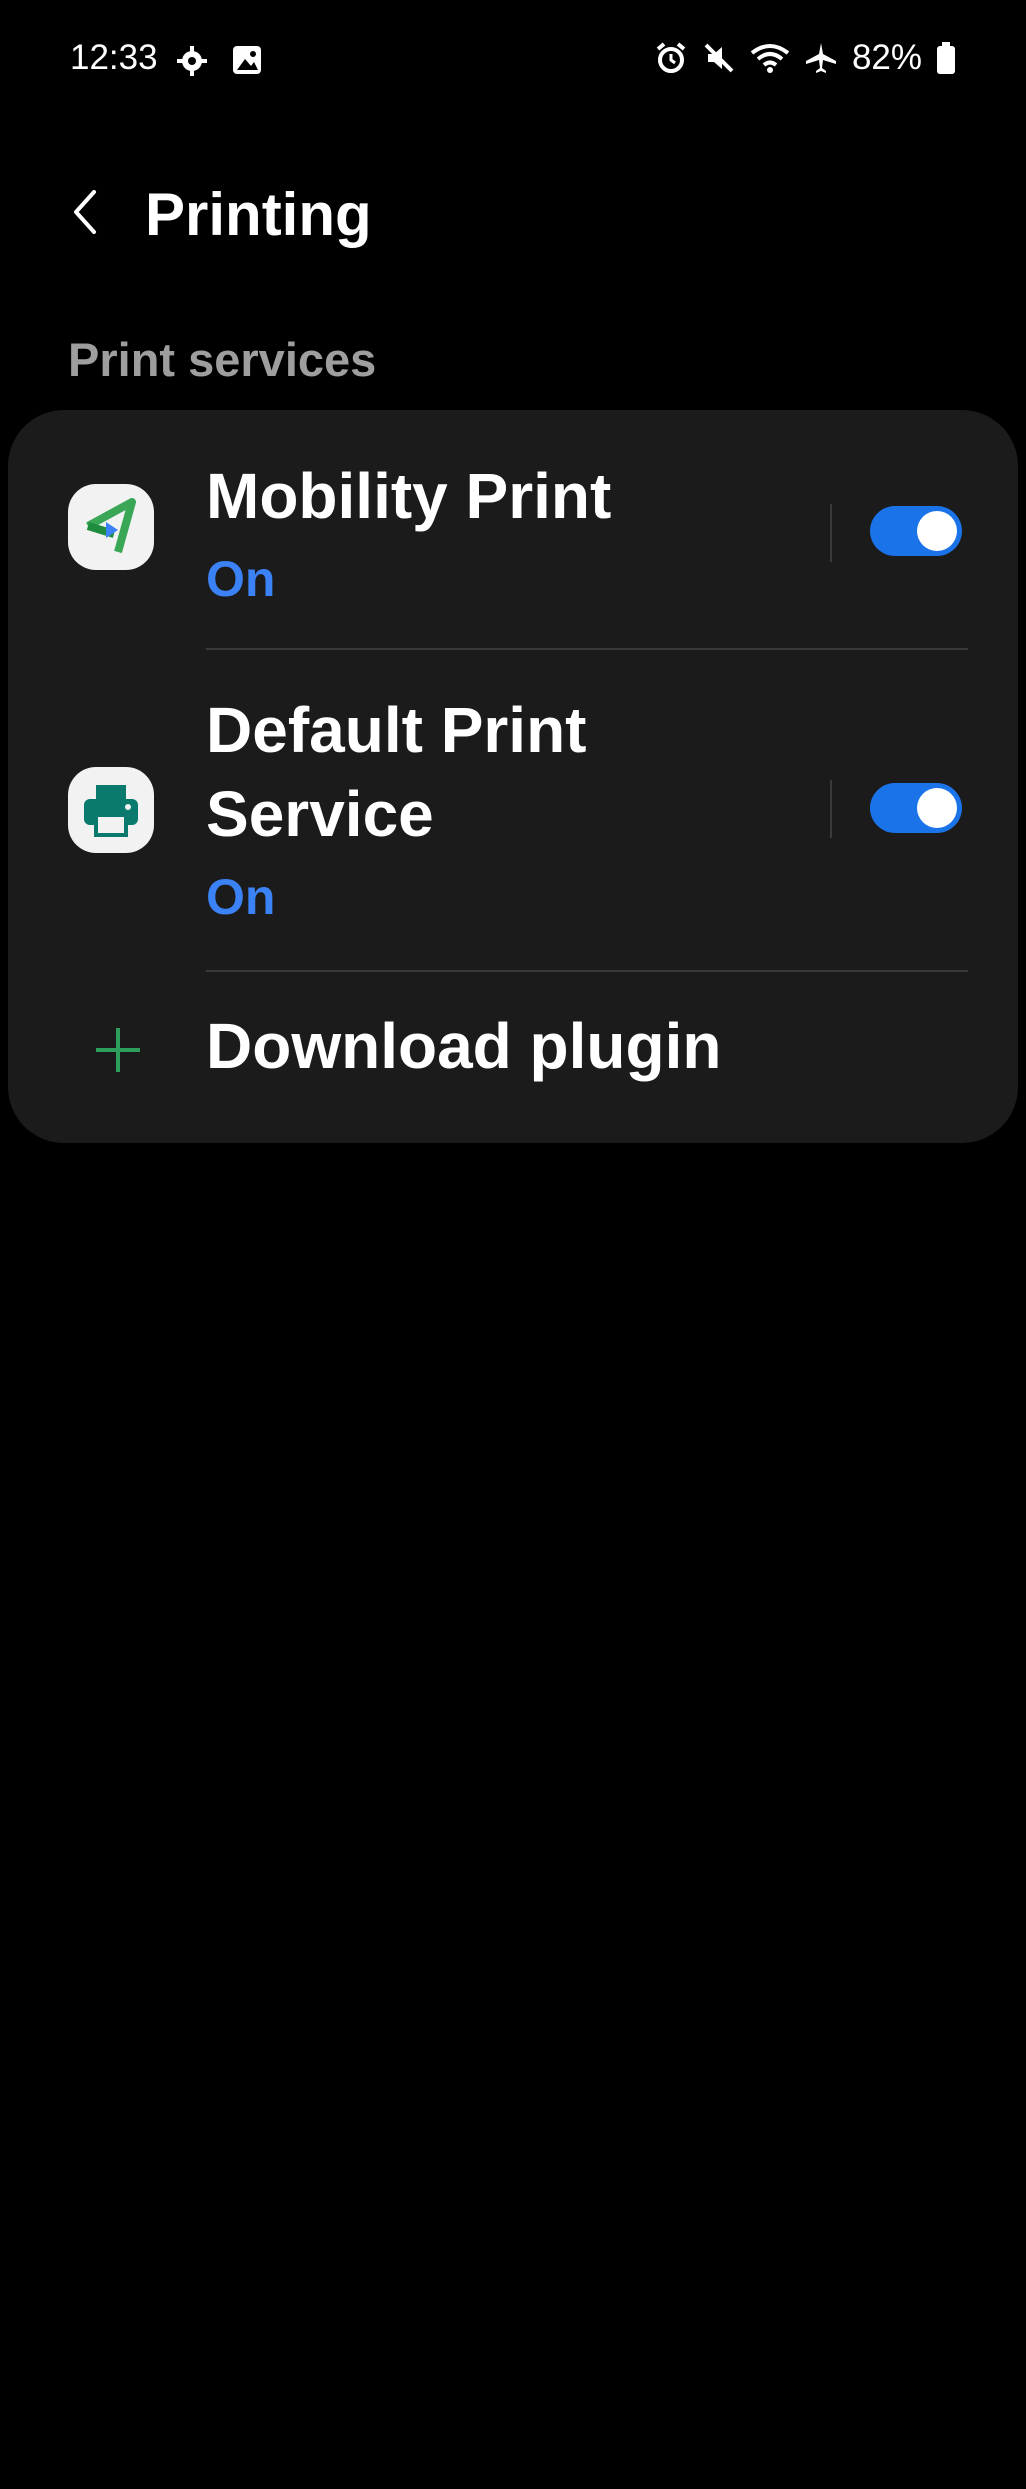  I want to click on page-title: Printing, so click(258, 214).